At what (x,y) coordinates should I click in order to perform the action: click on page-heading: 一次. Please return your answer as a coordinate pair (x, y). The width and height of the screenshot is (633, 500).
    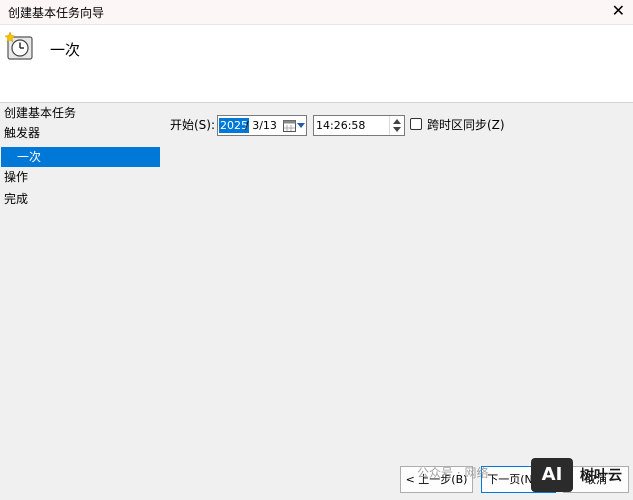
    Looking at the image, I should click on (65, 50).